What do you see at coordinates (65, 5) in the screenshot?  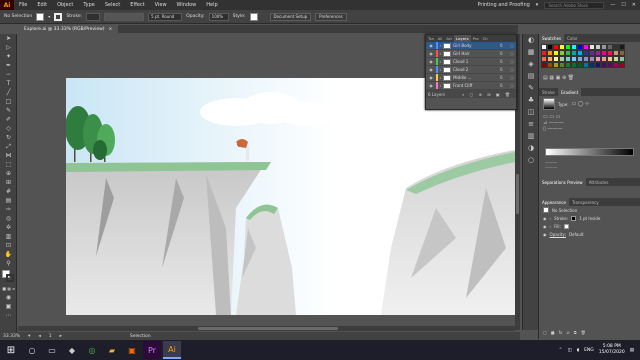 I see `menu-object: Object` at bounding box center [65, 5].